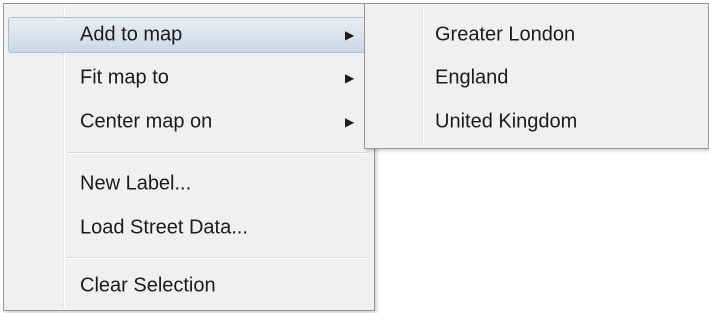 This screenshot has width=709, height=313. I want to click on submenu-item-label: England, so click(472, 77).